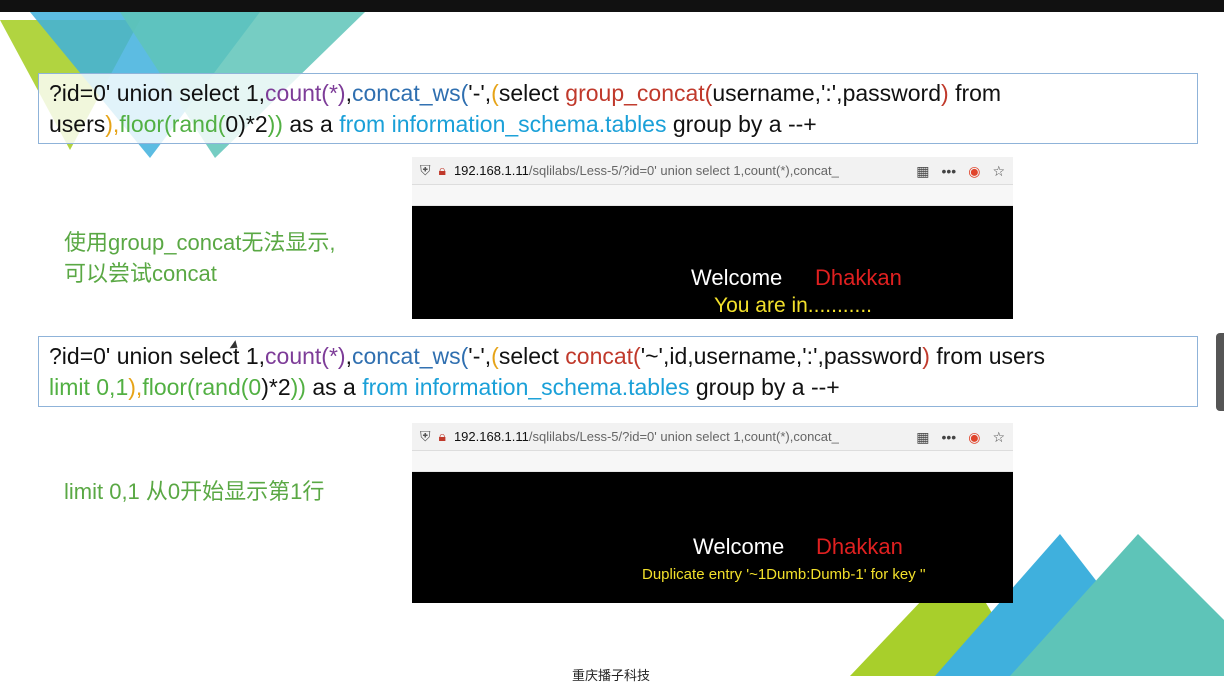  What do you see at coordinates (157, 93) in the screenshot?
I see `query-text: ?id=0' union select 1,` at bounding box center [157, 93].